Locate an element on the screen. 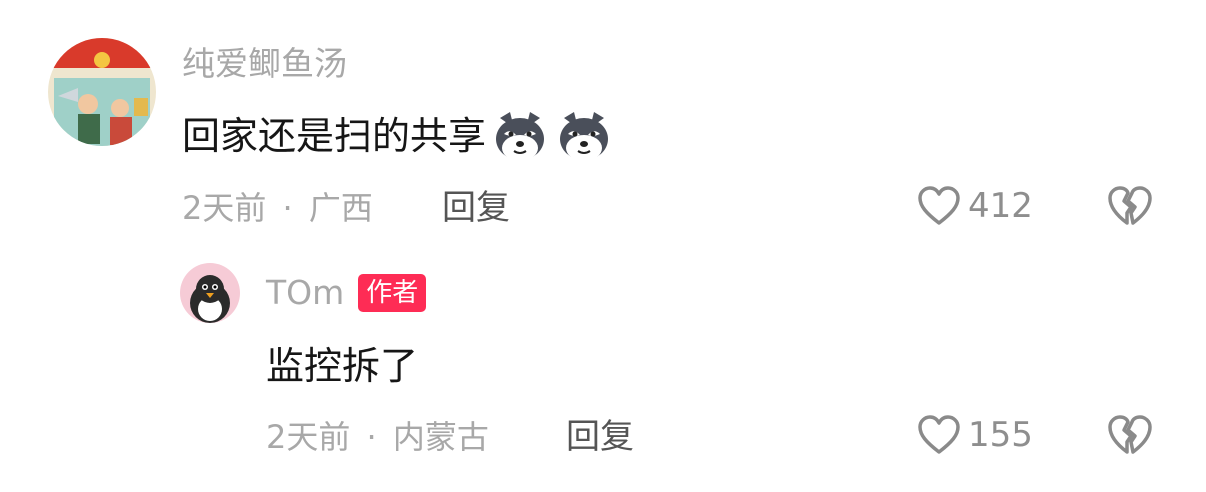  comment-location: 内蒙古 is located at coordinates (440, 437).